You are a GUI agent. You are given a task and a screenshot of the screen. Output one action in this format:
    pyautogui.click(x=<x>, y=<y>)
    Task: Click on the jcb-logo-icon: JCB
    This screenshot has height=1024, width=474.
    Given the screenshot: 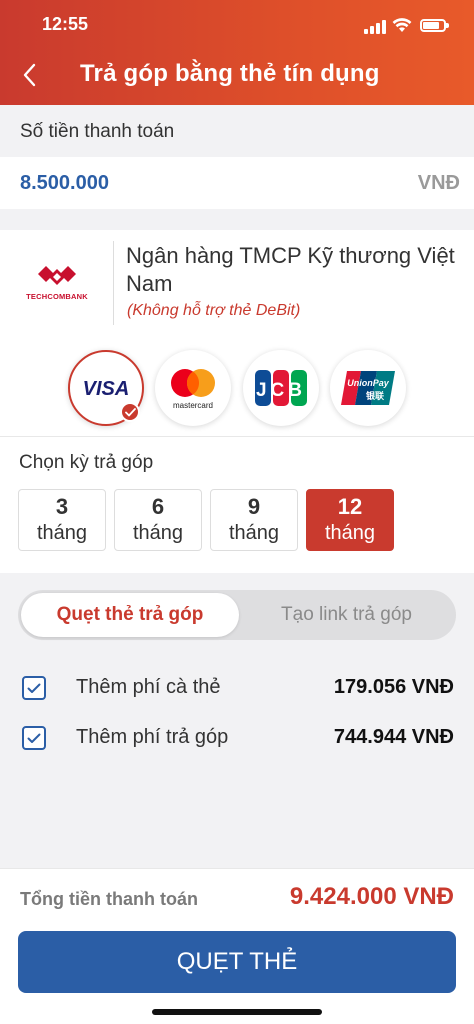 What is the action you would take?
    pyautogui.click(x=281, y=388)
    